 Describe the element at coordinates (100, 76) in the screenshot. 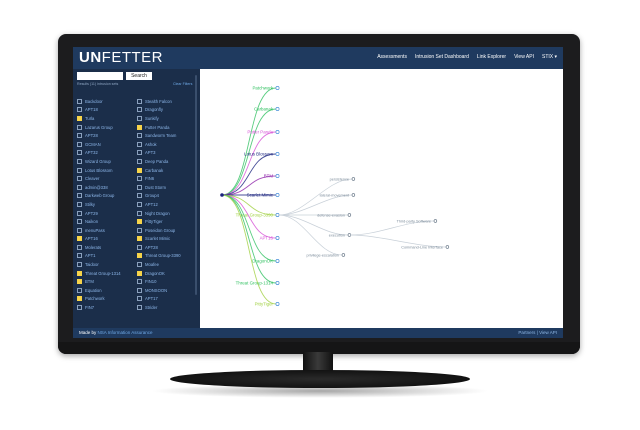

I see `search-input` at that location.